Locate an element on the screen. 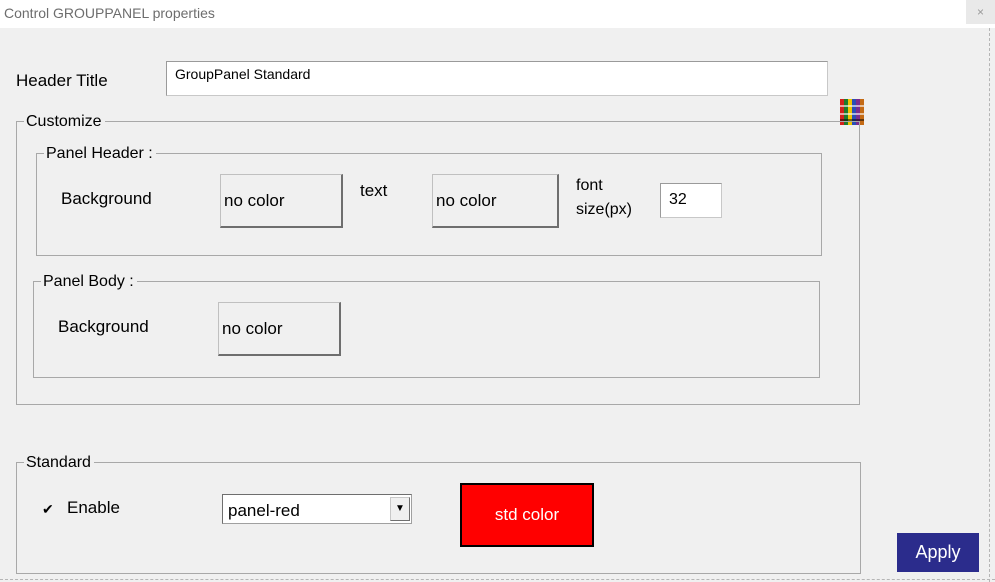 Image resolution: width=995 pixels, height=582 pixels. font-size-label-line2: size(px) is located at coordinates (604, 209).